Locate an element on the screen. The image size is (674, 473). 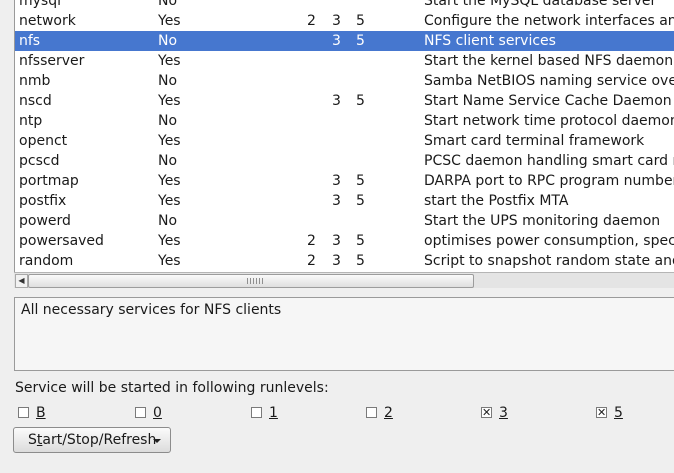
service-description-cell: Start Name Service Cache Daemon is located at coordinates (548, 101).